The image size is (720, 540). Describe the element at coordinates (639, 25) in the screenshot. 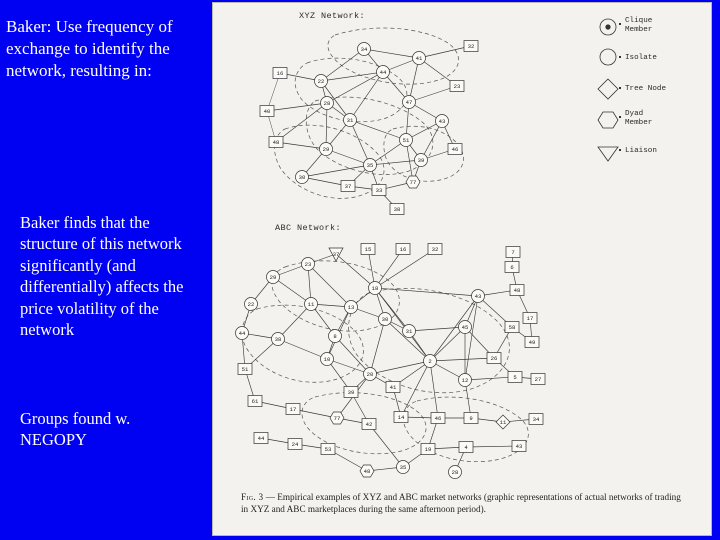

I see `legend-label-clique-member: Clique Member` at that location.